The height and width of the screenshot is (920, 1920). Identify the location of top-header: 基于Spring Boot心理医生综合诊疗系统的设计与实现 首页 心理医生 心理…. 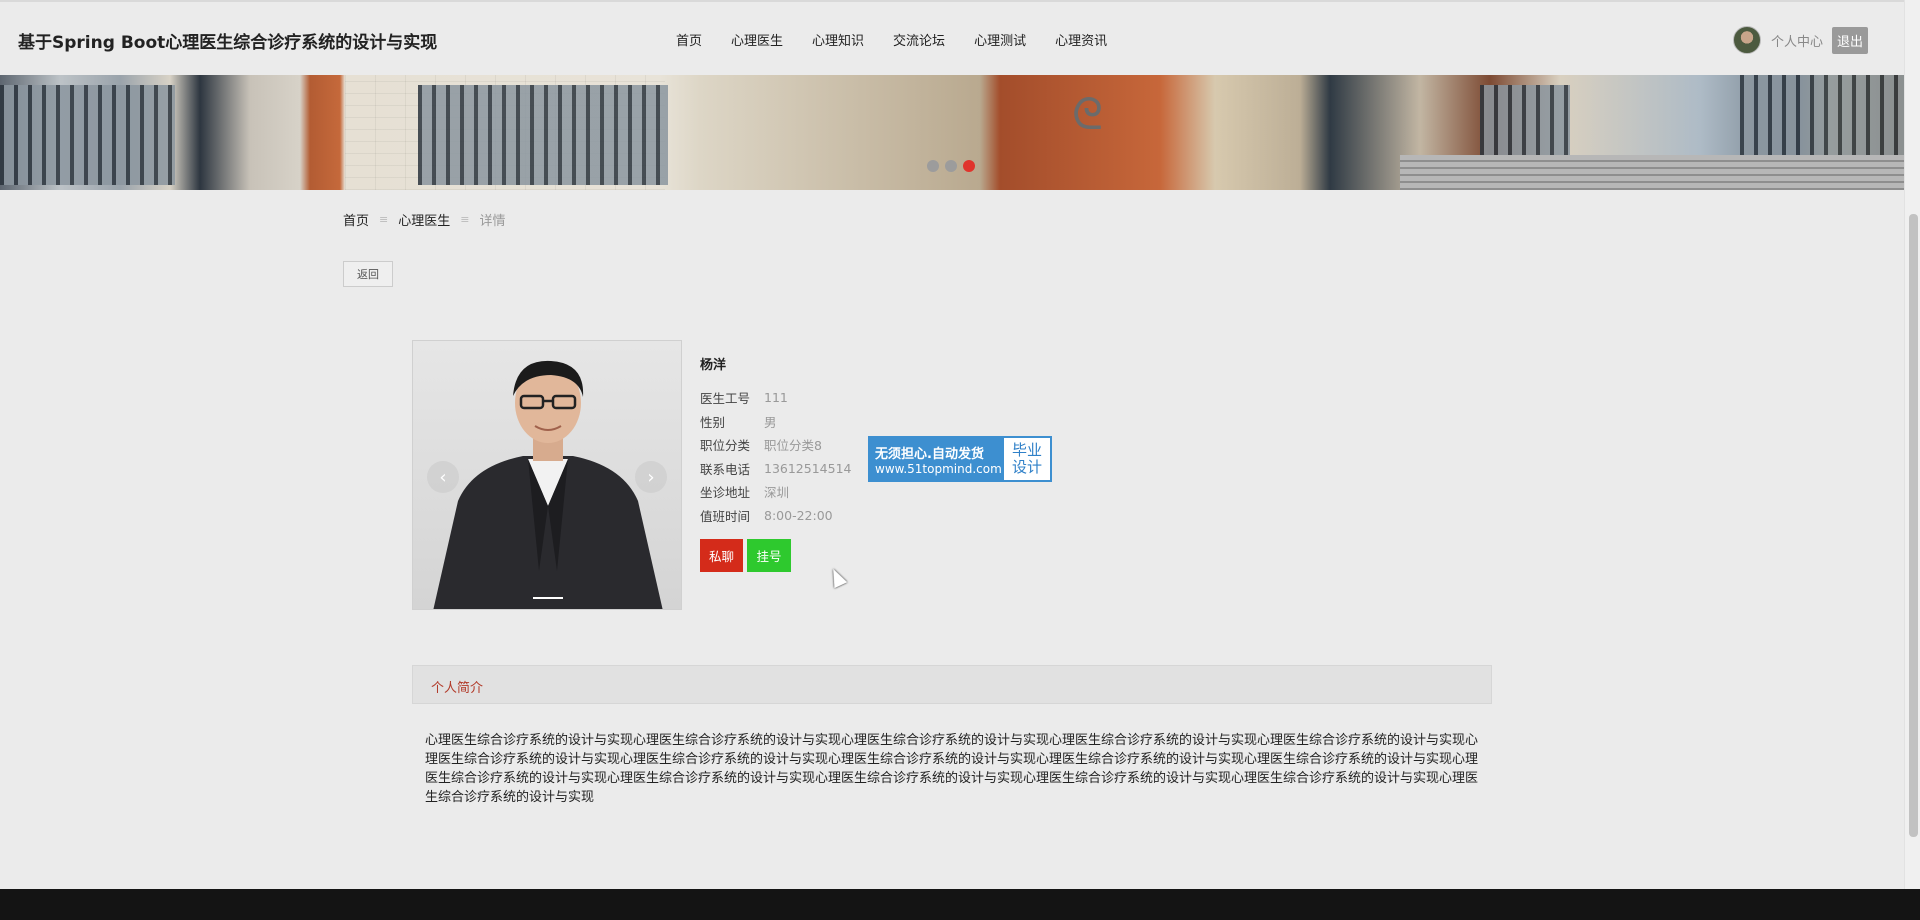
(952, 37).